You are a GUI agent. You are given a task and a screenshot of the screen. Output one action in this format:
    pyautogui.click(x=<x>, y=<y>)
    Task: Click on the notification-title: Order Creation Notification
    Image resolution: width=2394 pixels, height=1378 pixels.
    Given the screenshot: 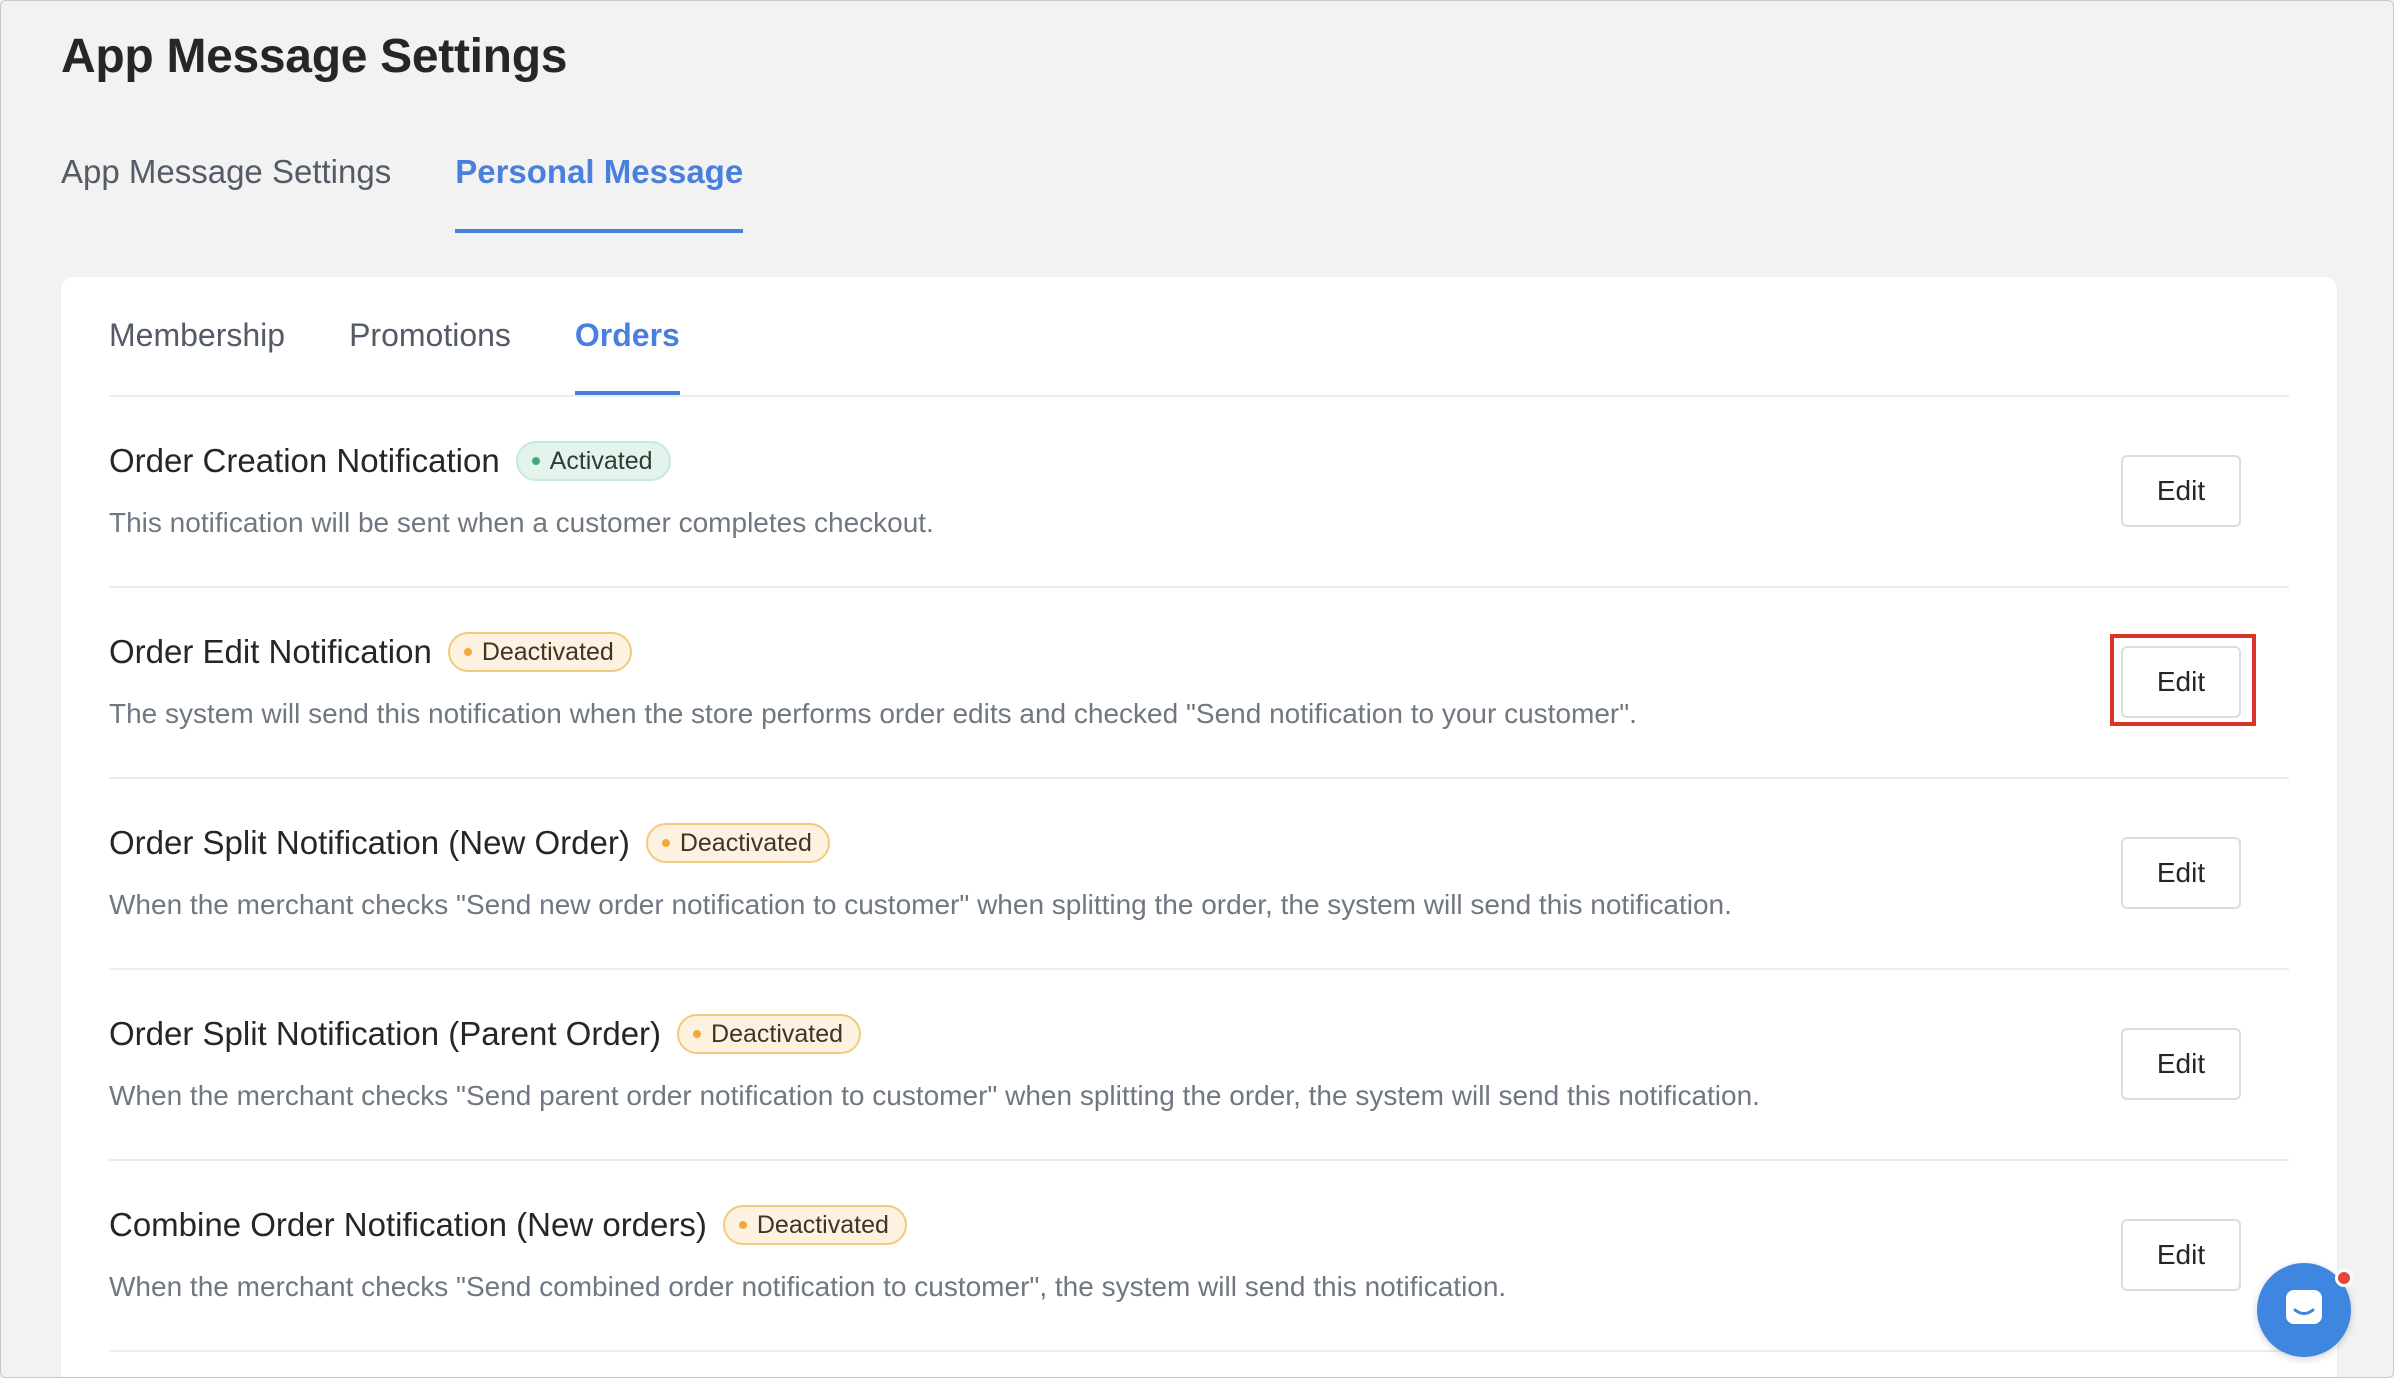 What is the action you would take?
    pyautogui.click(x=304, y=460)
    